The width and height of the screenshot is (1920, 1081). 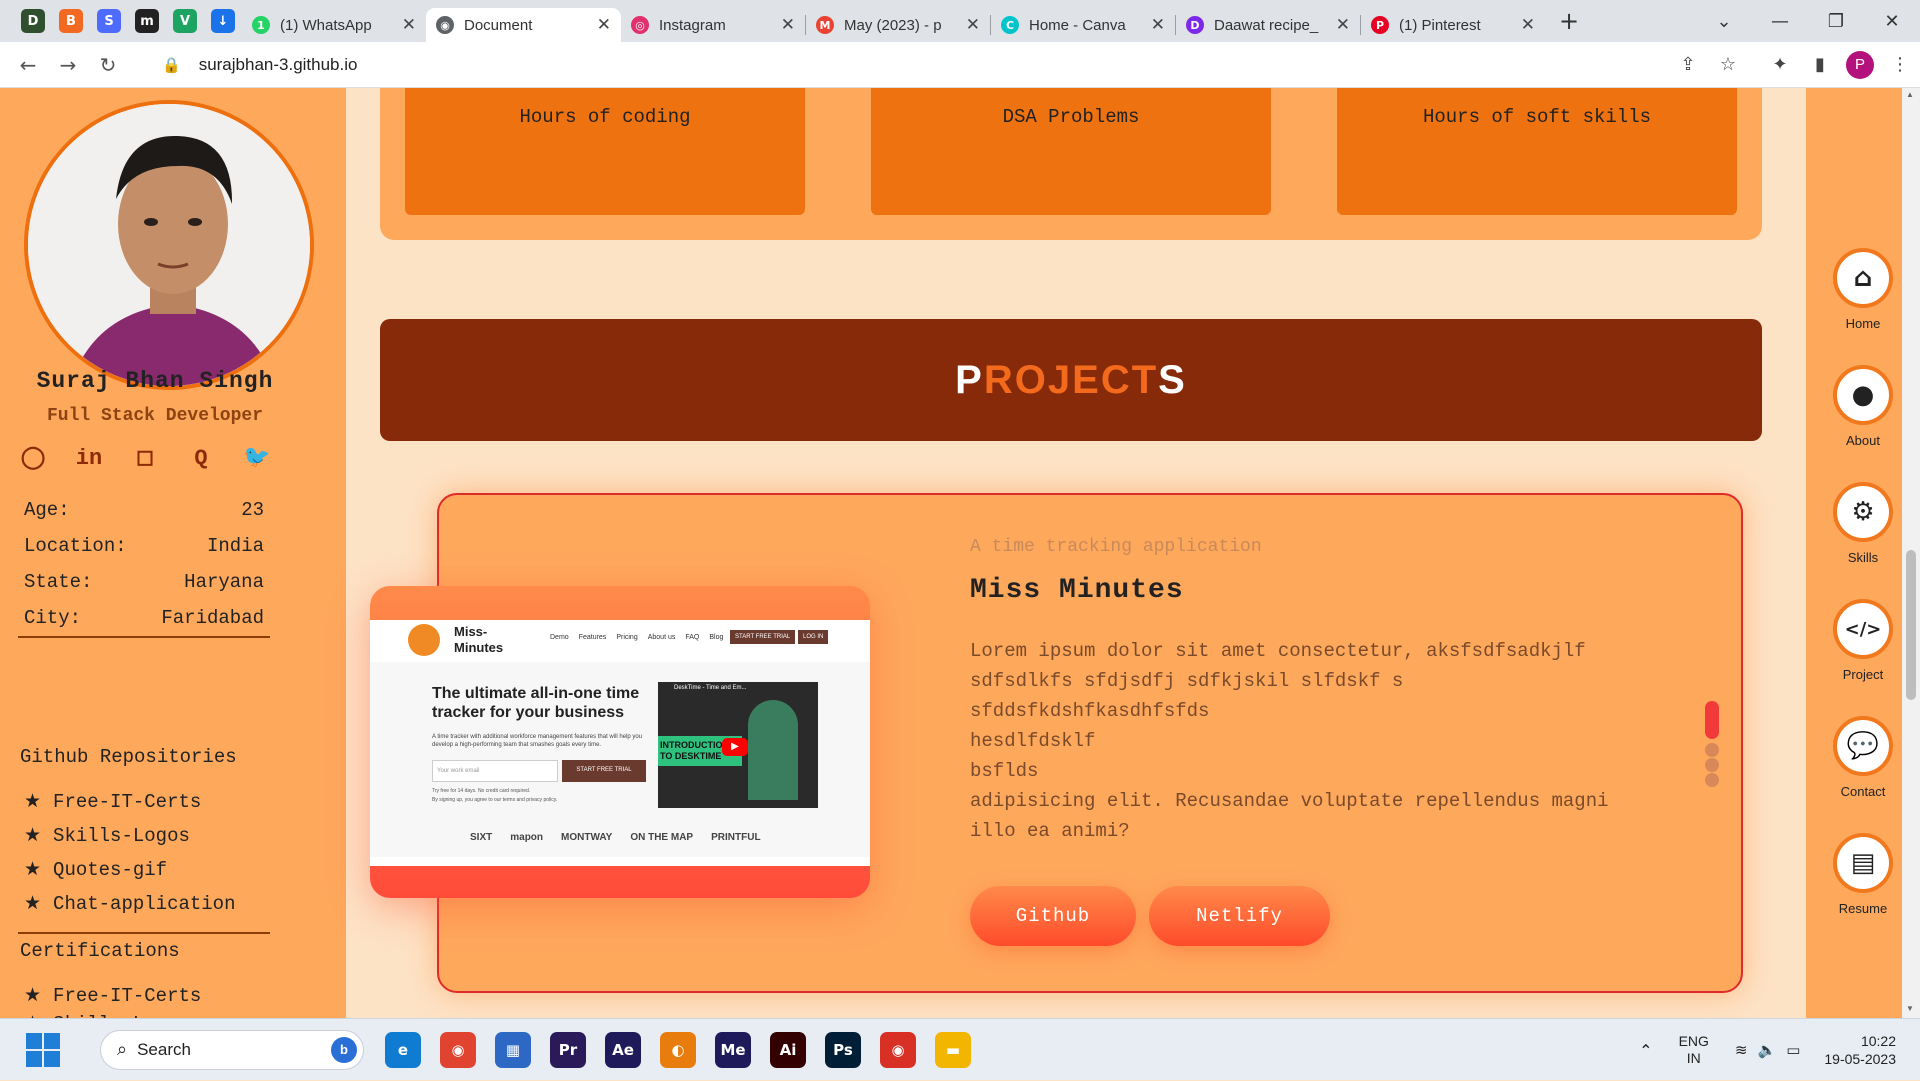 What do you see at coordinates (1688, 64) in the screenshot?
I see `share-icon: ⇪` at bounding box center [1688, 64].